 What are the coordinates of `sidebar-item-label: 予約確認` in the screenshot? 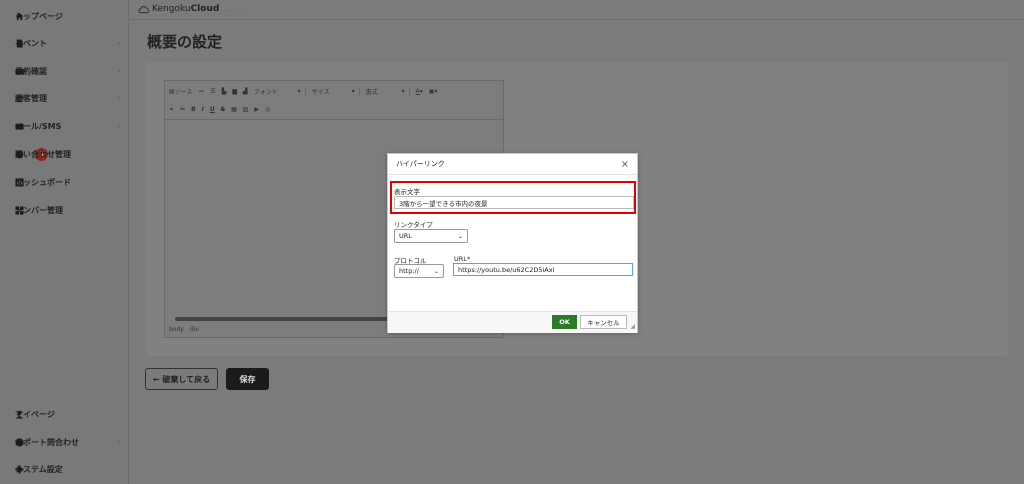 It's located at (31, 71).